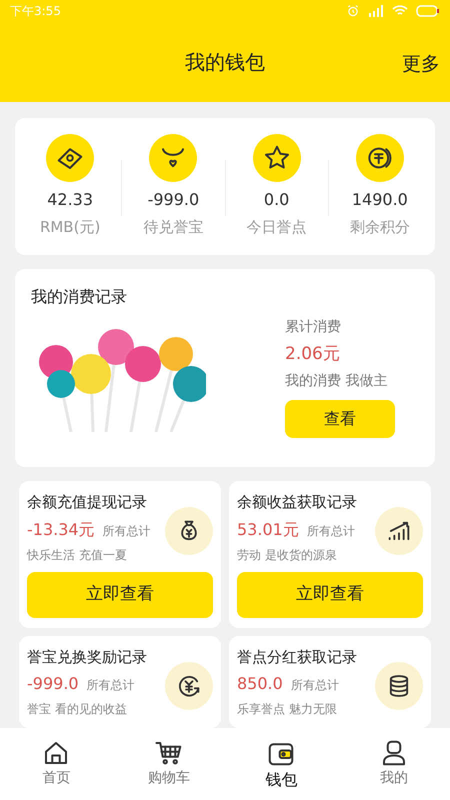 The image size is (450, 800). Describe the element at coordinates (61, 529) in the screenshot. I see `record-amount: -13.34元` at that location.